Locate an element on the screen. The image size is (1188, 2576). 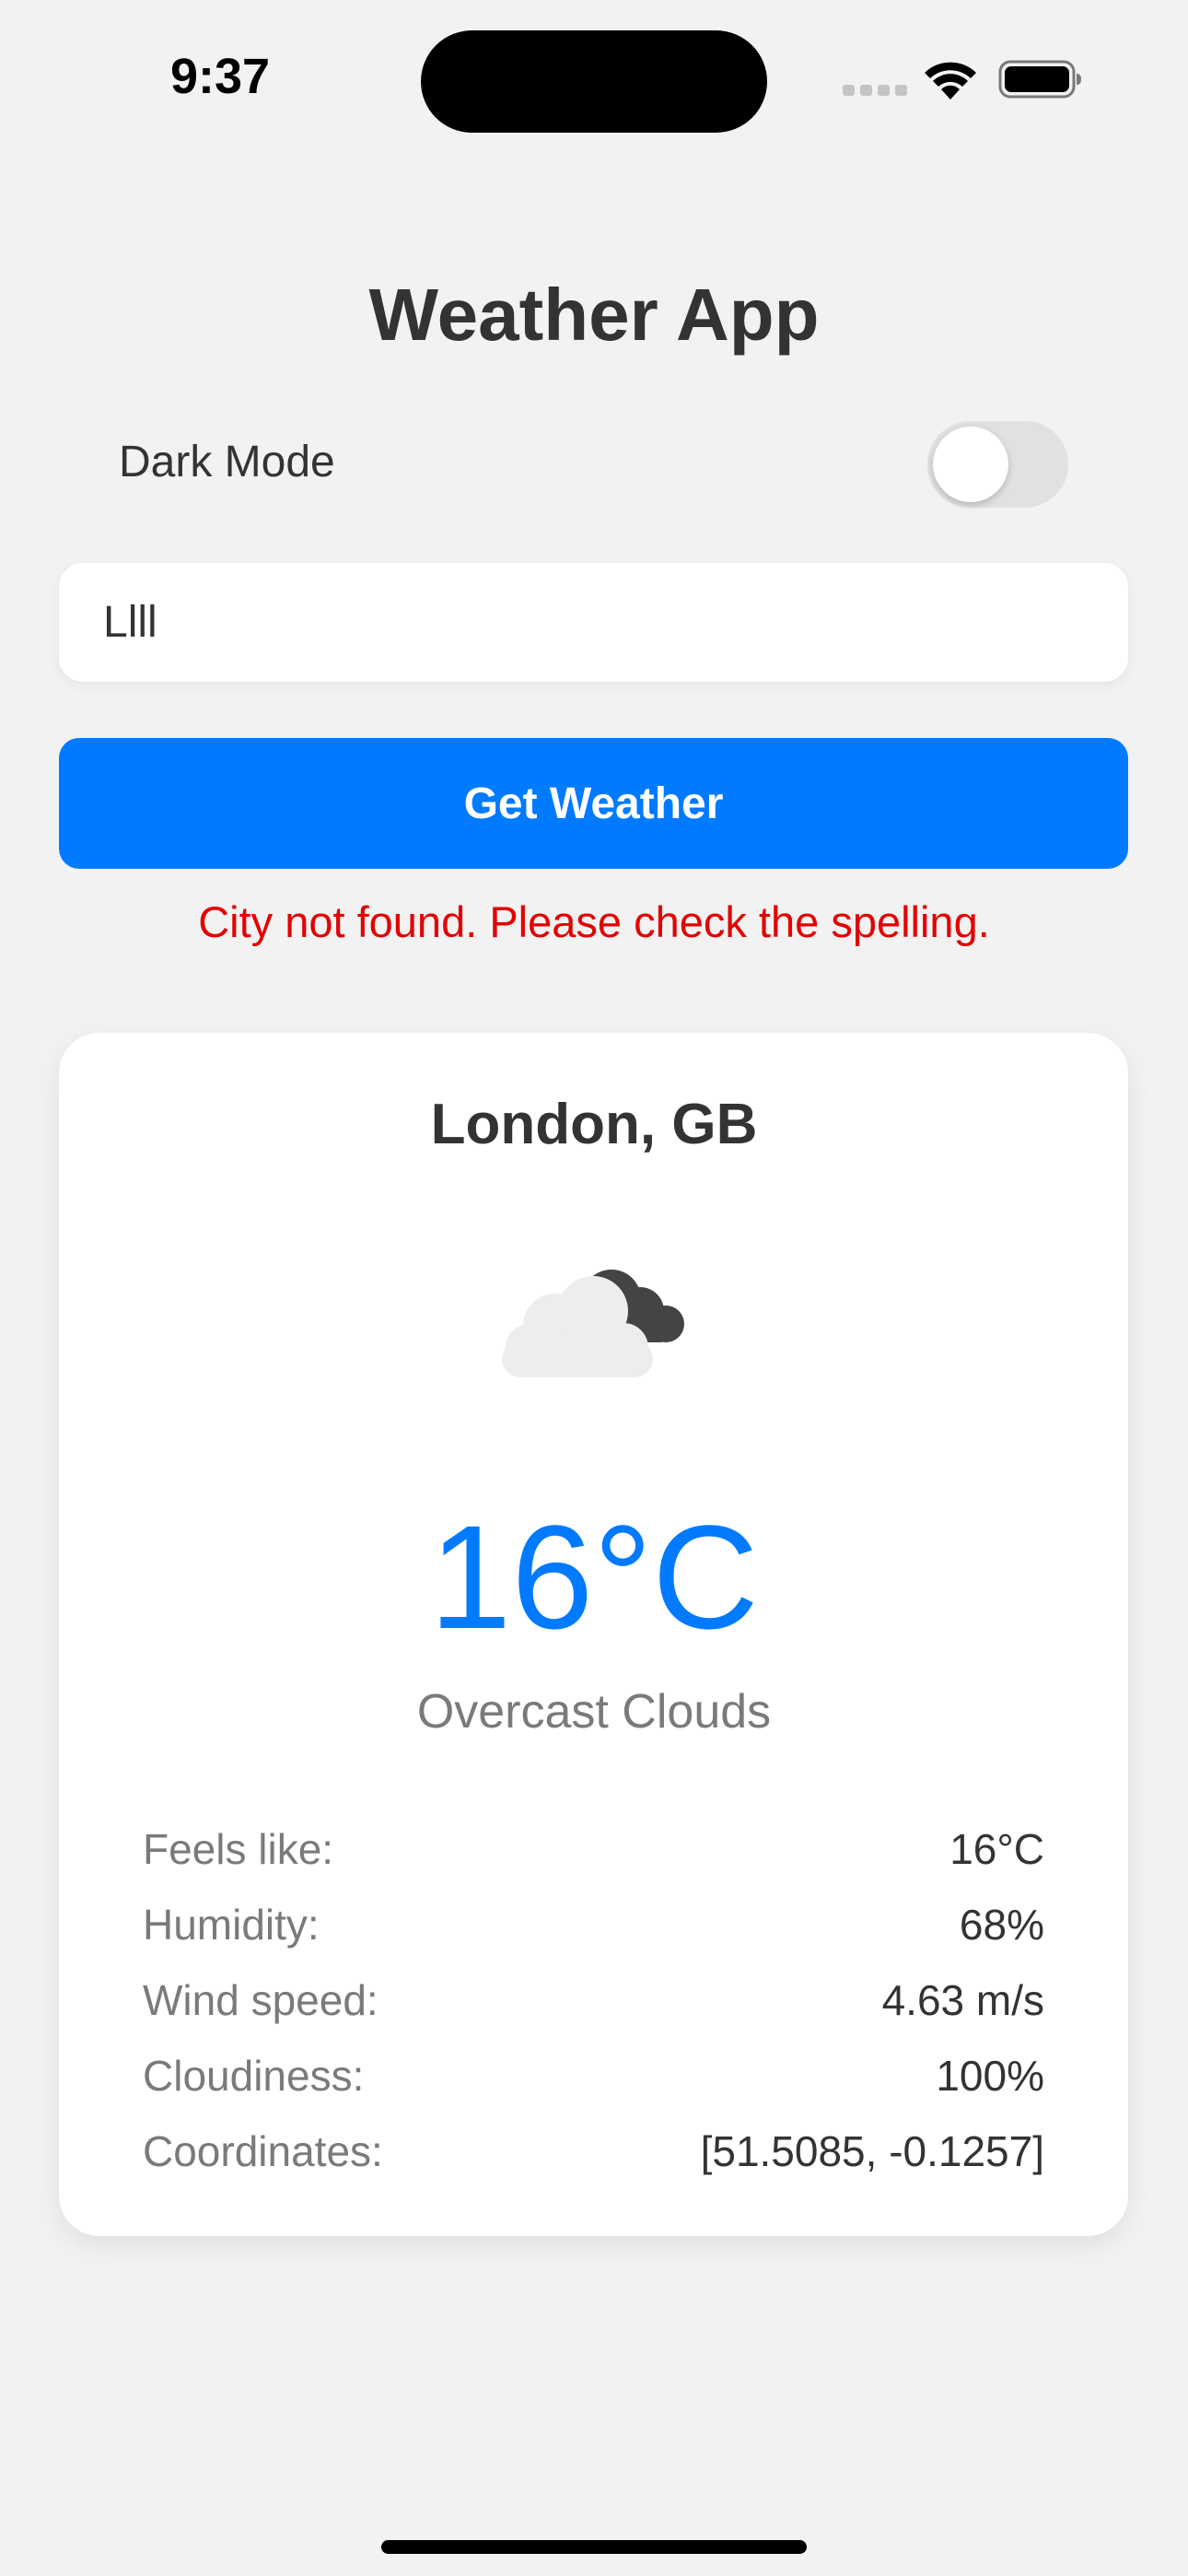
status-bar: 9:37 is located at coordinates (594, 78).